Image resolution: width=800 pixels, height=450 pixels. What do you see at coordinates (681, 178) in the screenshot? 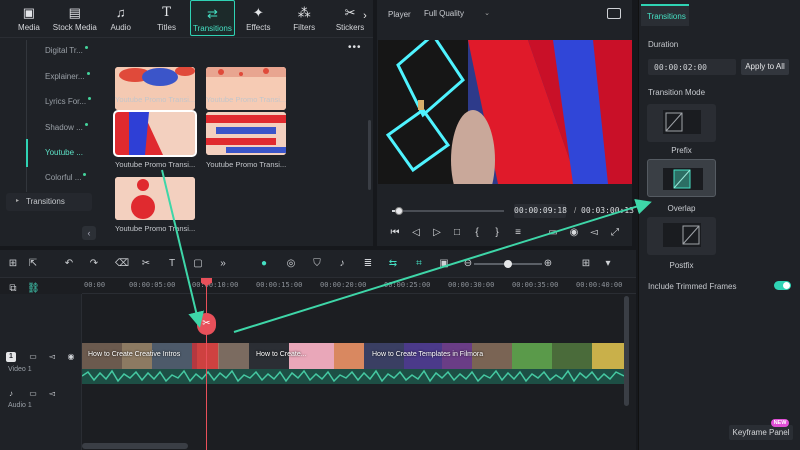
I see `mode-overlap-option` at bounding box center [681, 178].